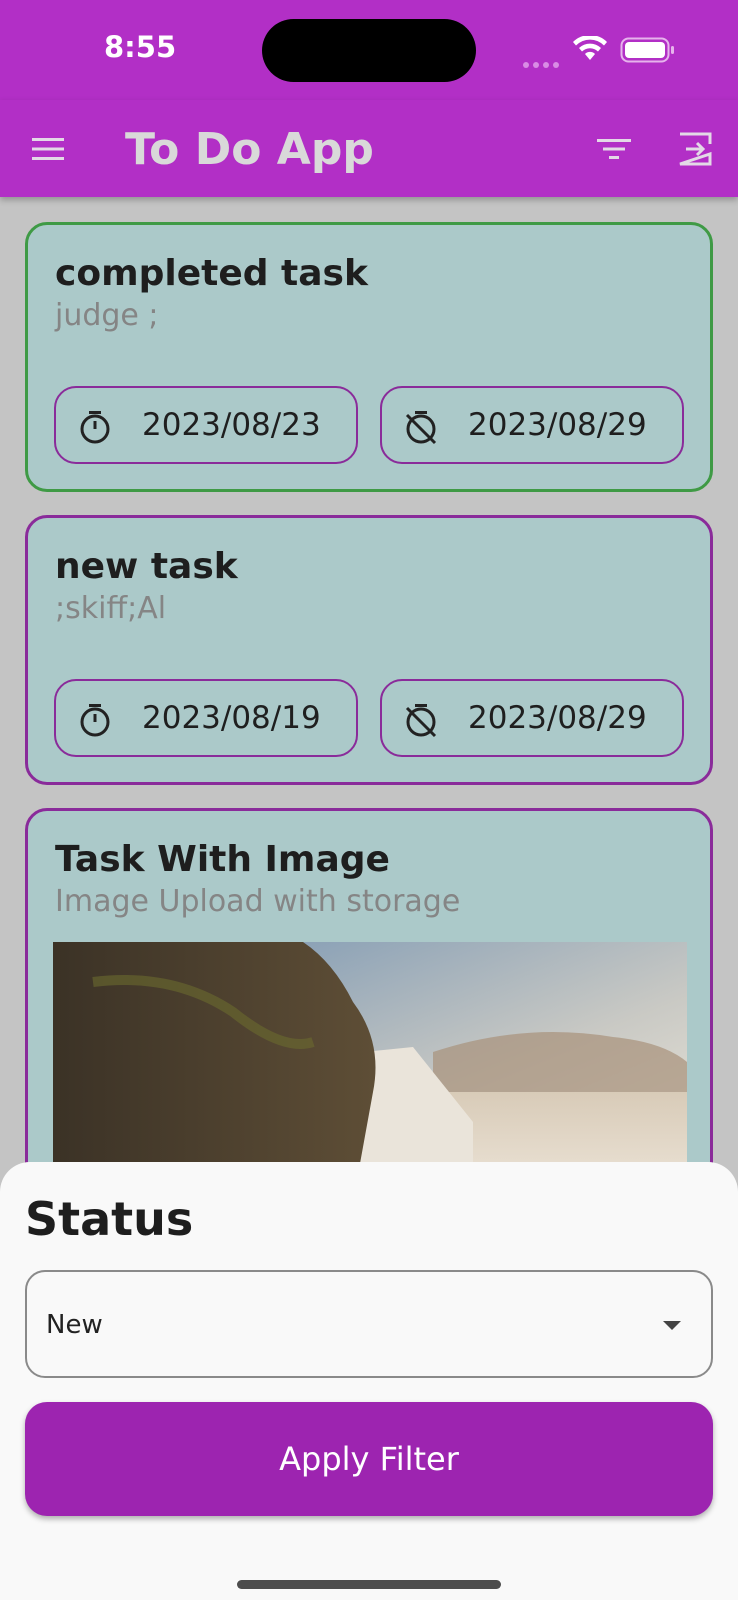 The width and height of the screenshot is (738, 1600). I want to click on home-indicator, so click(369, 1584).